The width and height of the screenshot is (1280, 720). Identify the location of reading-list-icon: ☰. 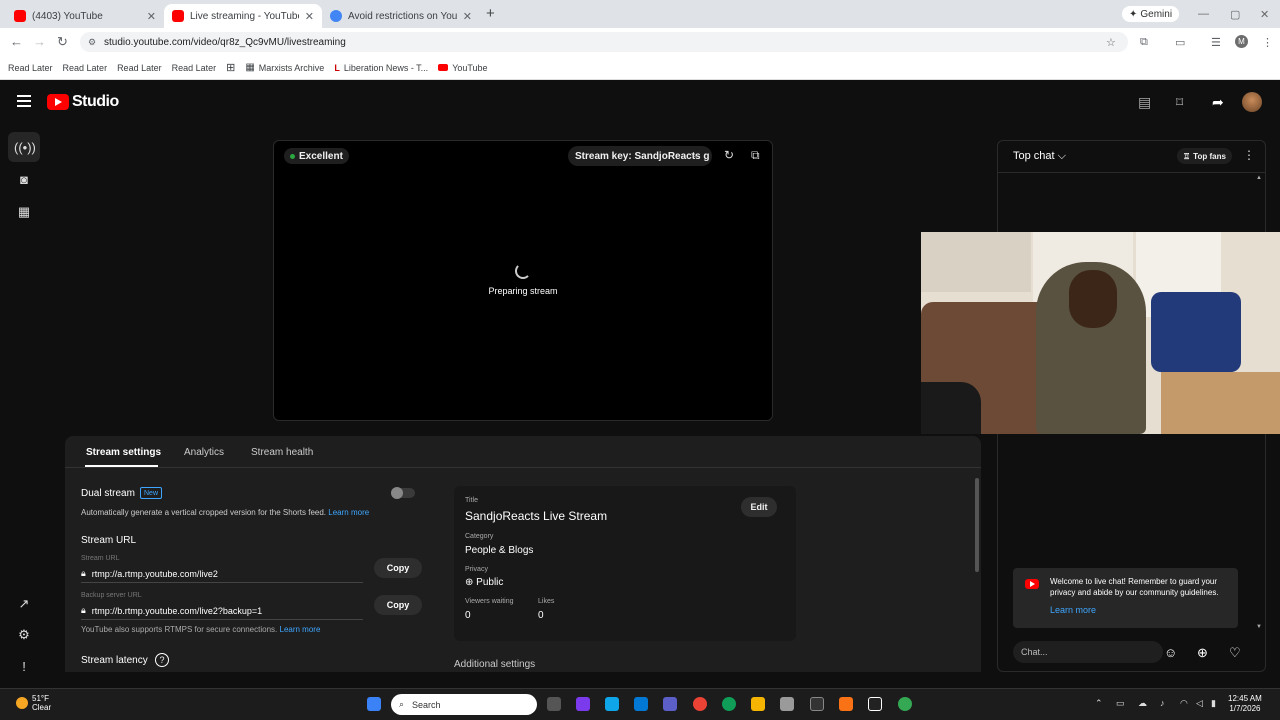
(1216, 42).